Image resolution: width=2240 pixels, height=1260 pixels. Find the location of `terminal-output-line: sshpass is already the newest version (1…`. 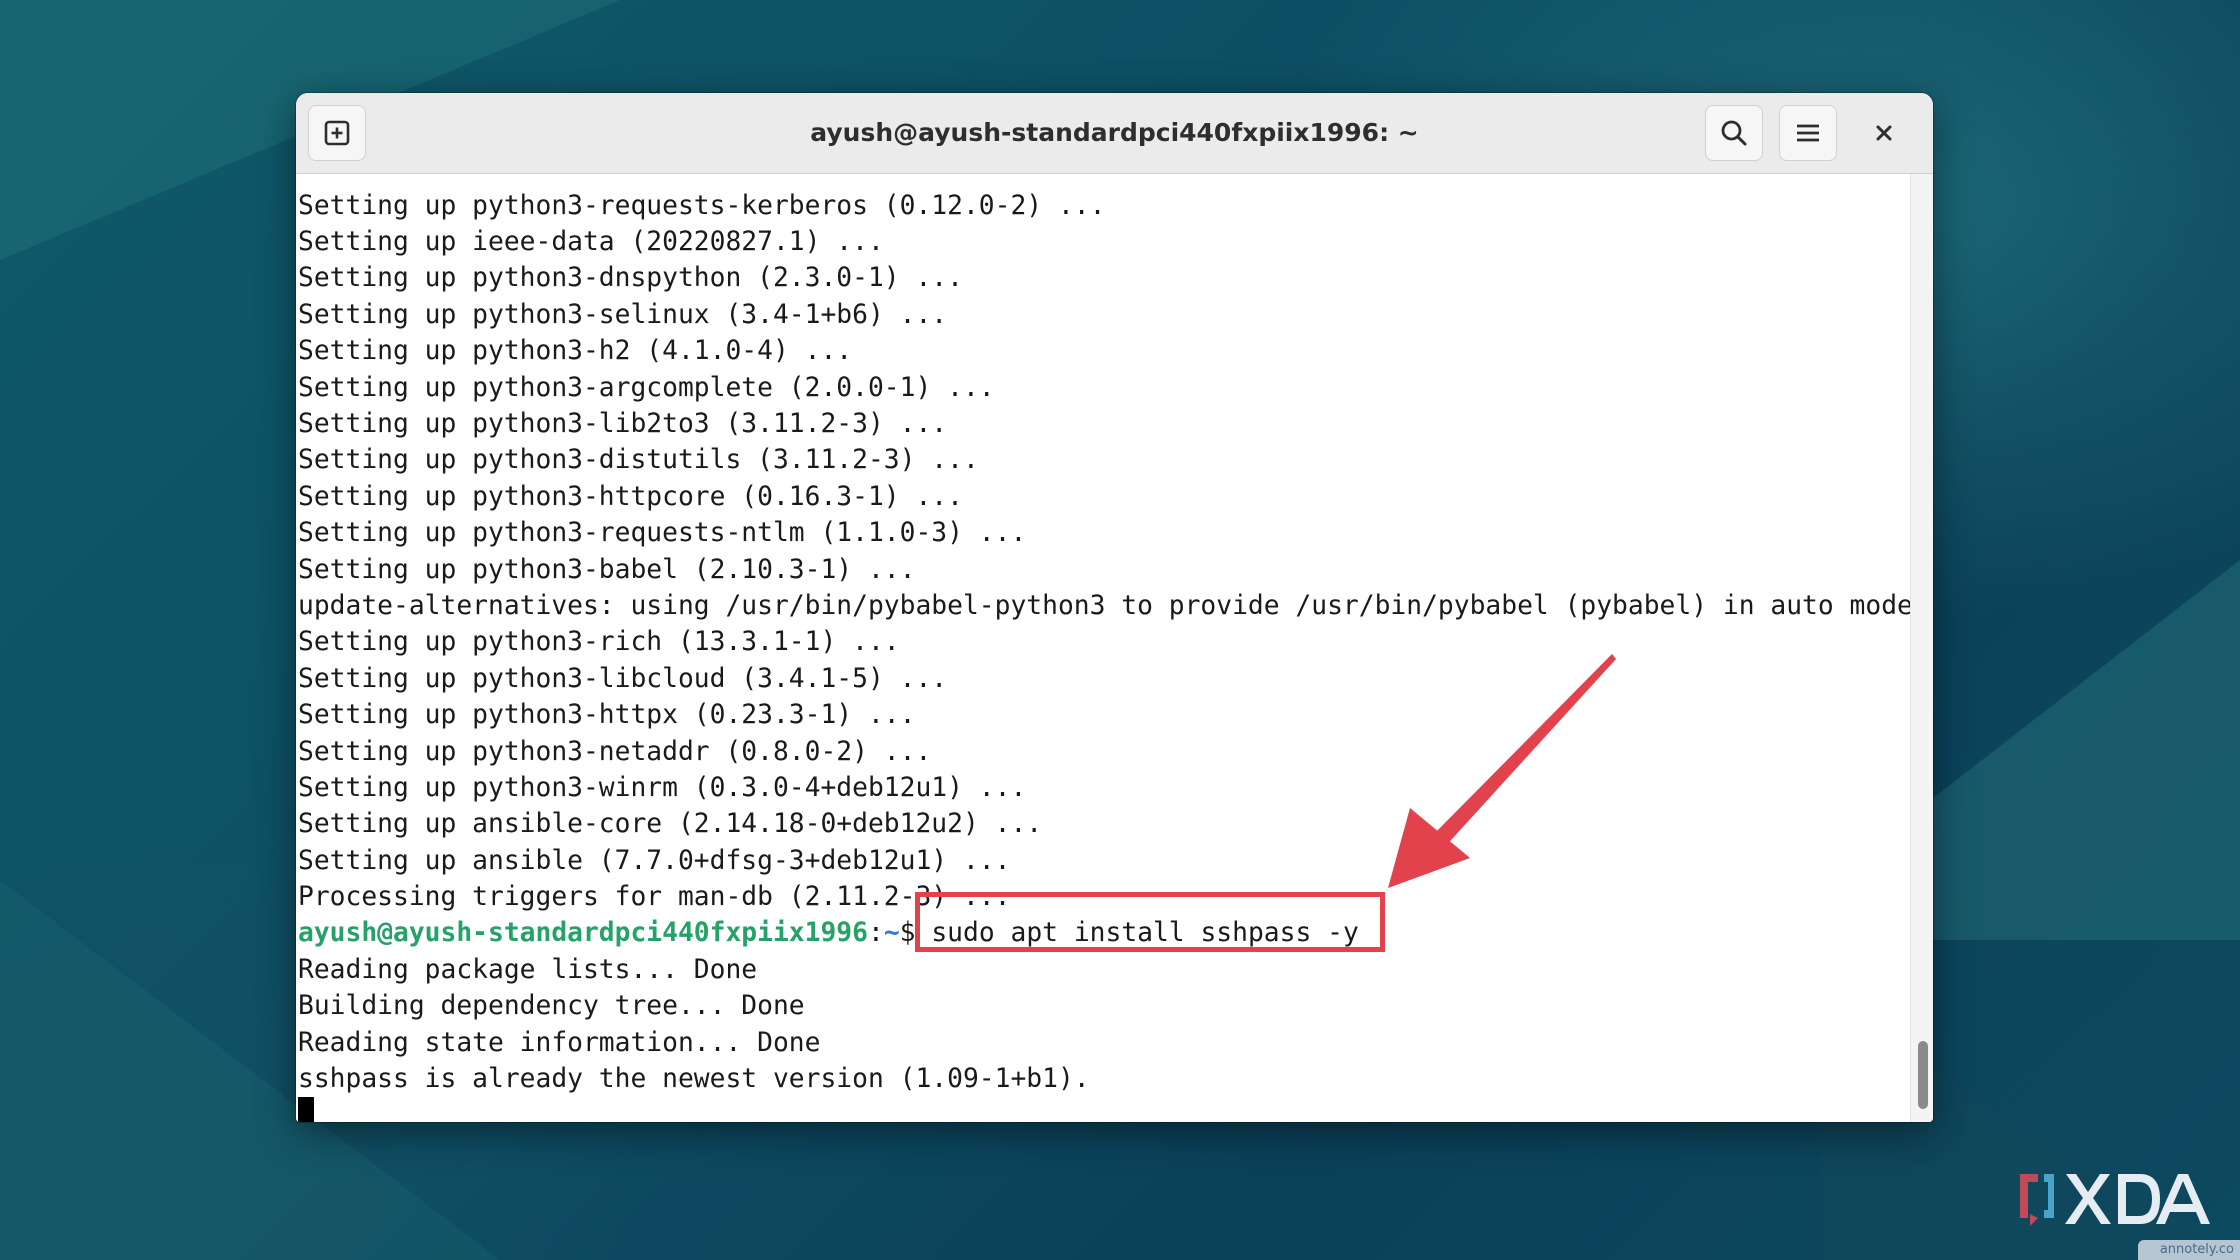

terminal-output-line: sshpass is already the newest version (1… is located at coordinates (694, 1079).